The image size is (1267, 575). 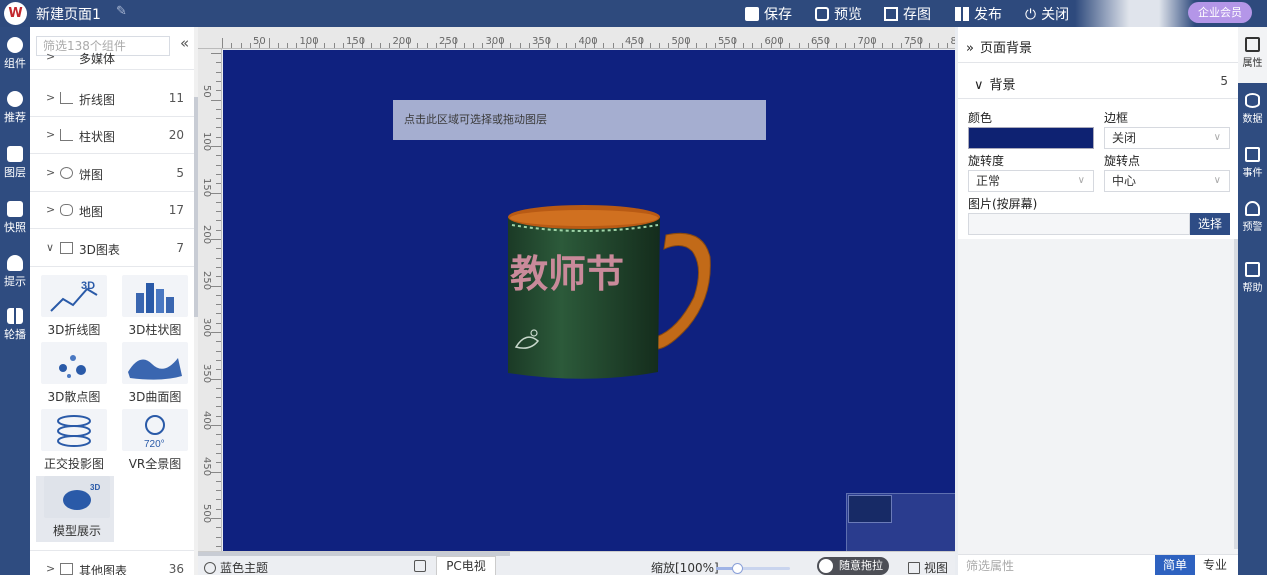 I want to click on mug-model: 教师节, so click(x=610, y=292).